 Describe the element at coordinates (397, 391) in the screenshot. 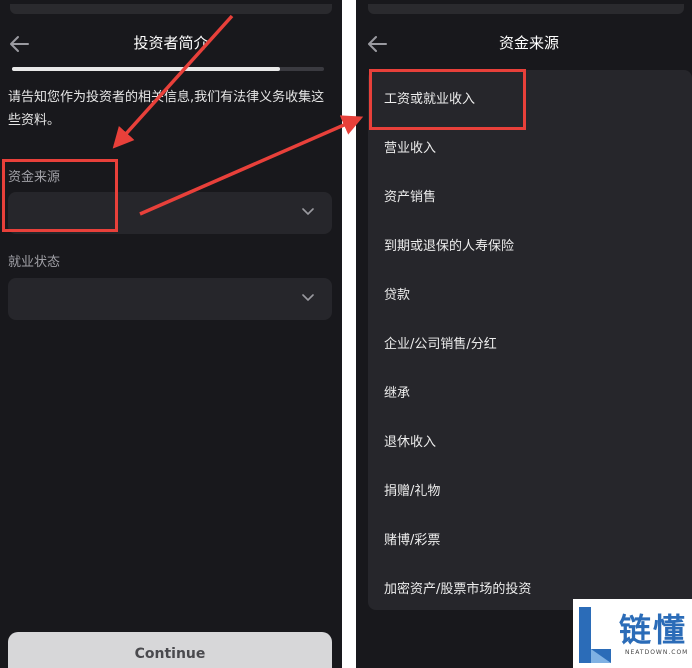

I see `option-inheritance: 继承` at that location.